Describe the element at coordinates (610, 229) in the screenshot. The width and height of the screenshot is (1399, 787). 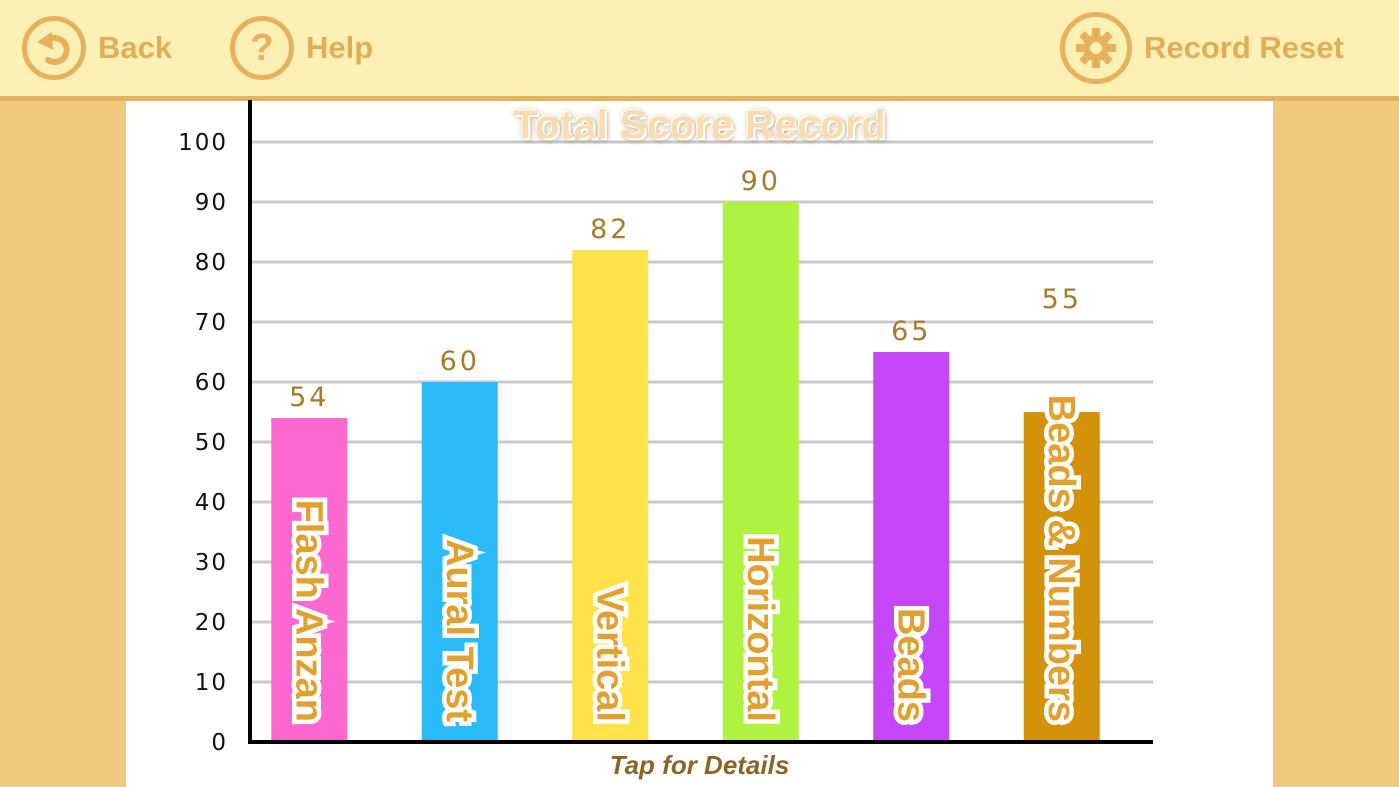
I see `bar-value-label: 82` at that location.